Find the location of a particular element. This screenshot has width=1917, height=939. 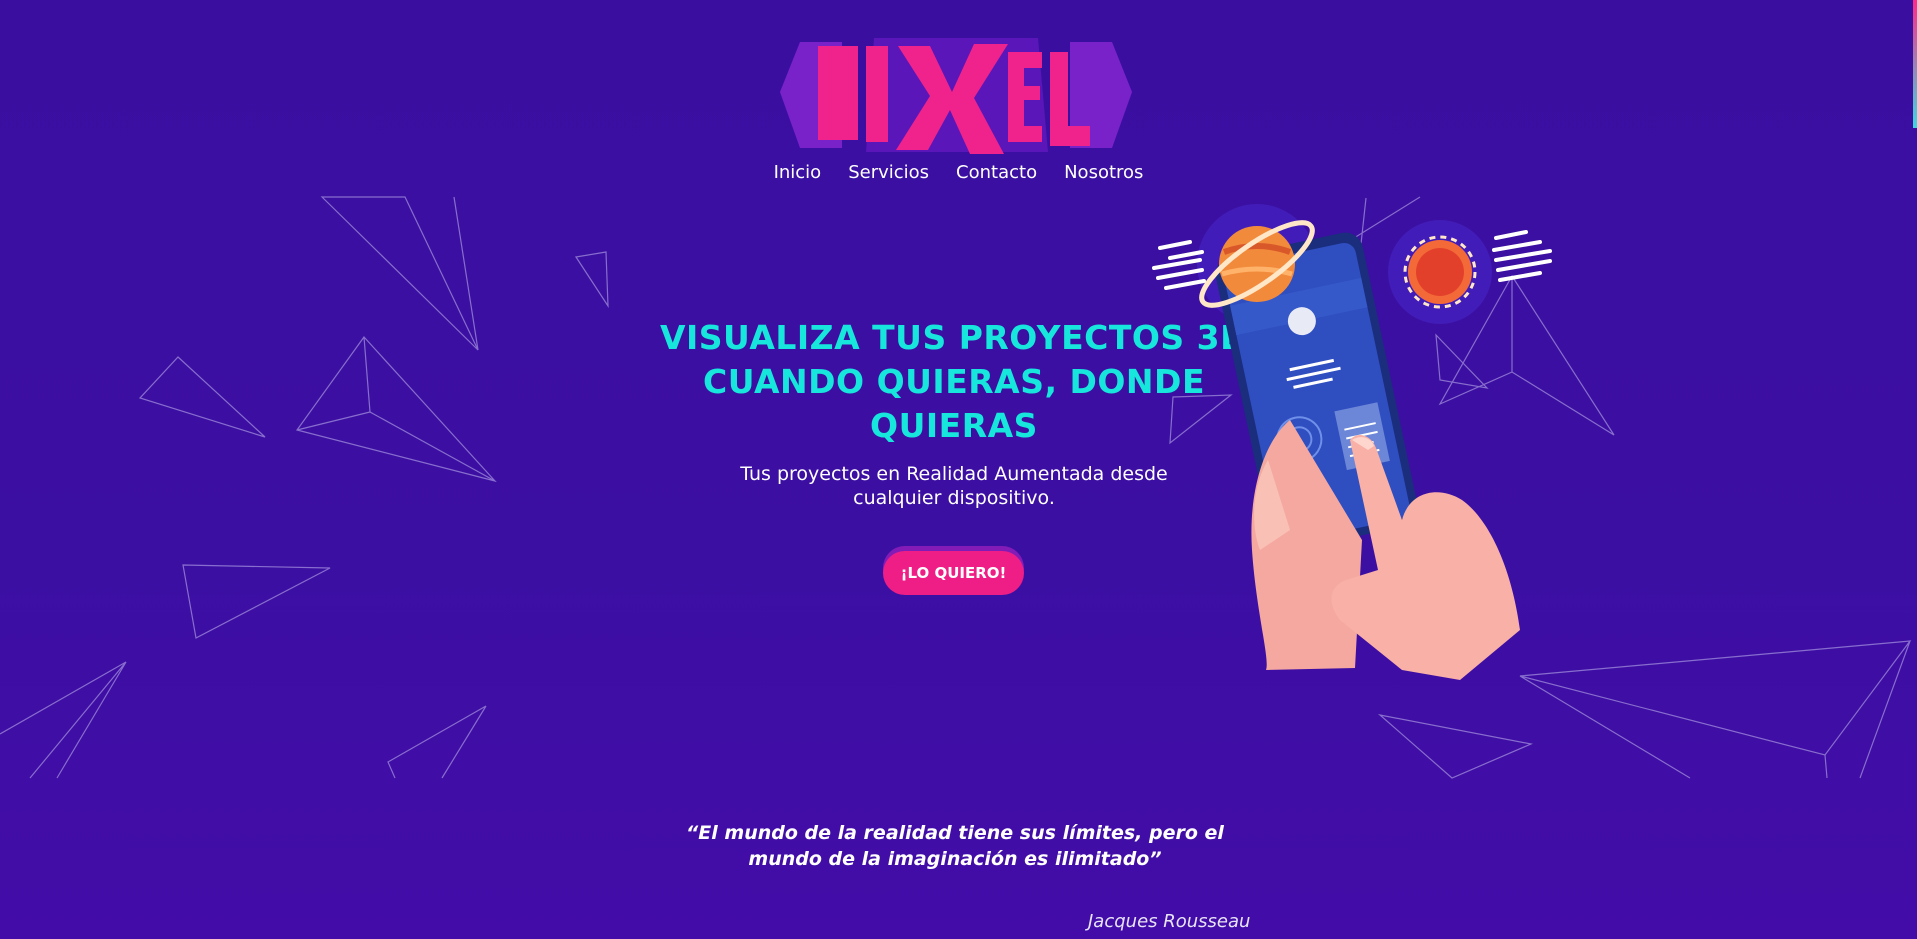

hero-title-line: CUANDO QUIERAS, DONDE is located at coordinates (953, 381).